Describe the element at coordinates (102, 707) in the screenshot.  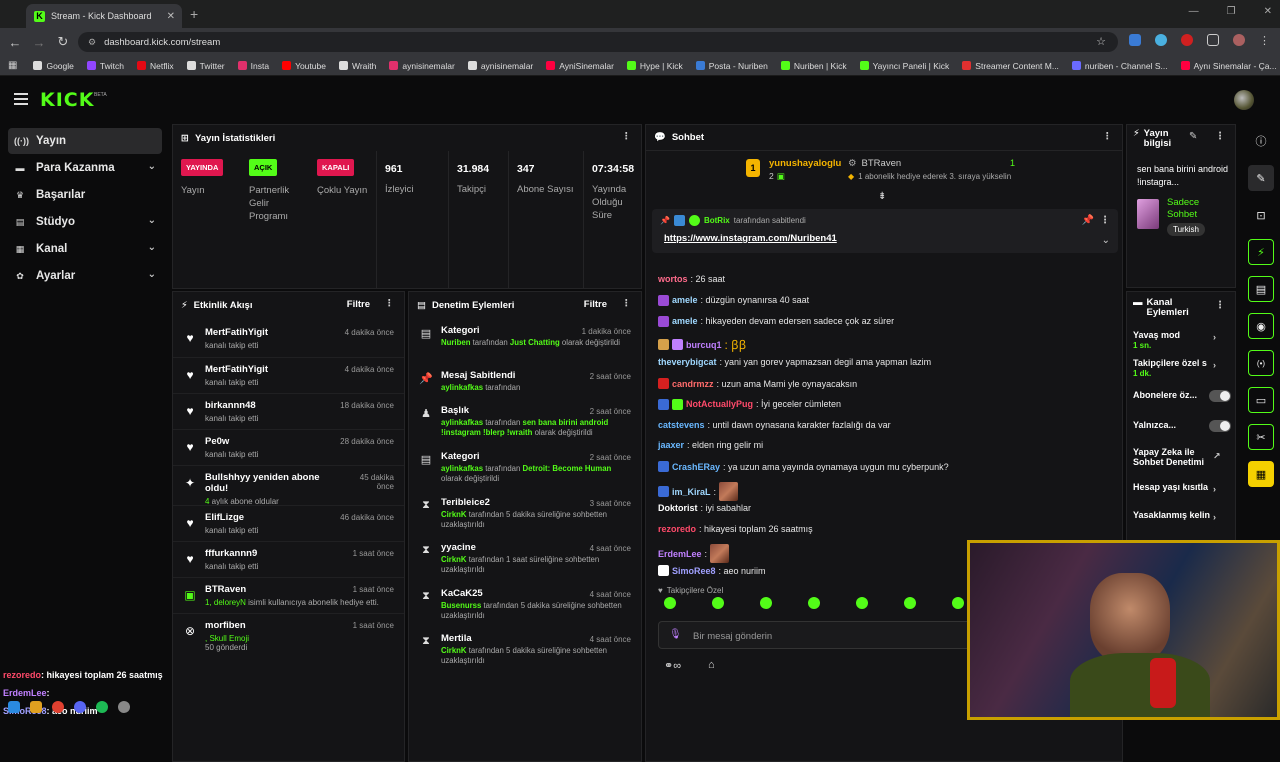
I see `spotify-icon` at that location.